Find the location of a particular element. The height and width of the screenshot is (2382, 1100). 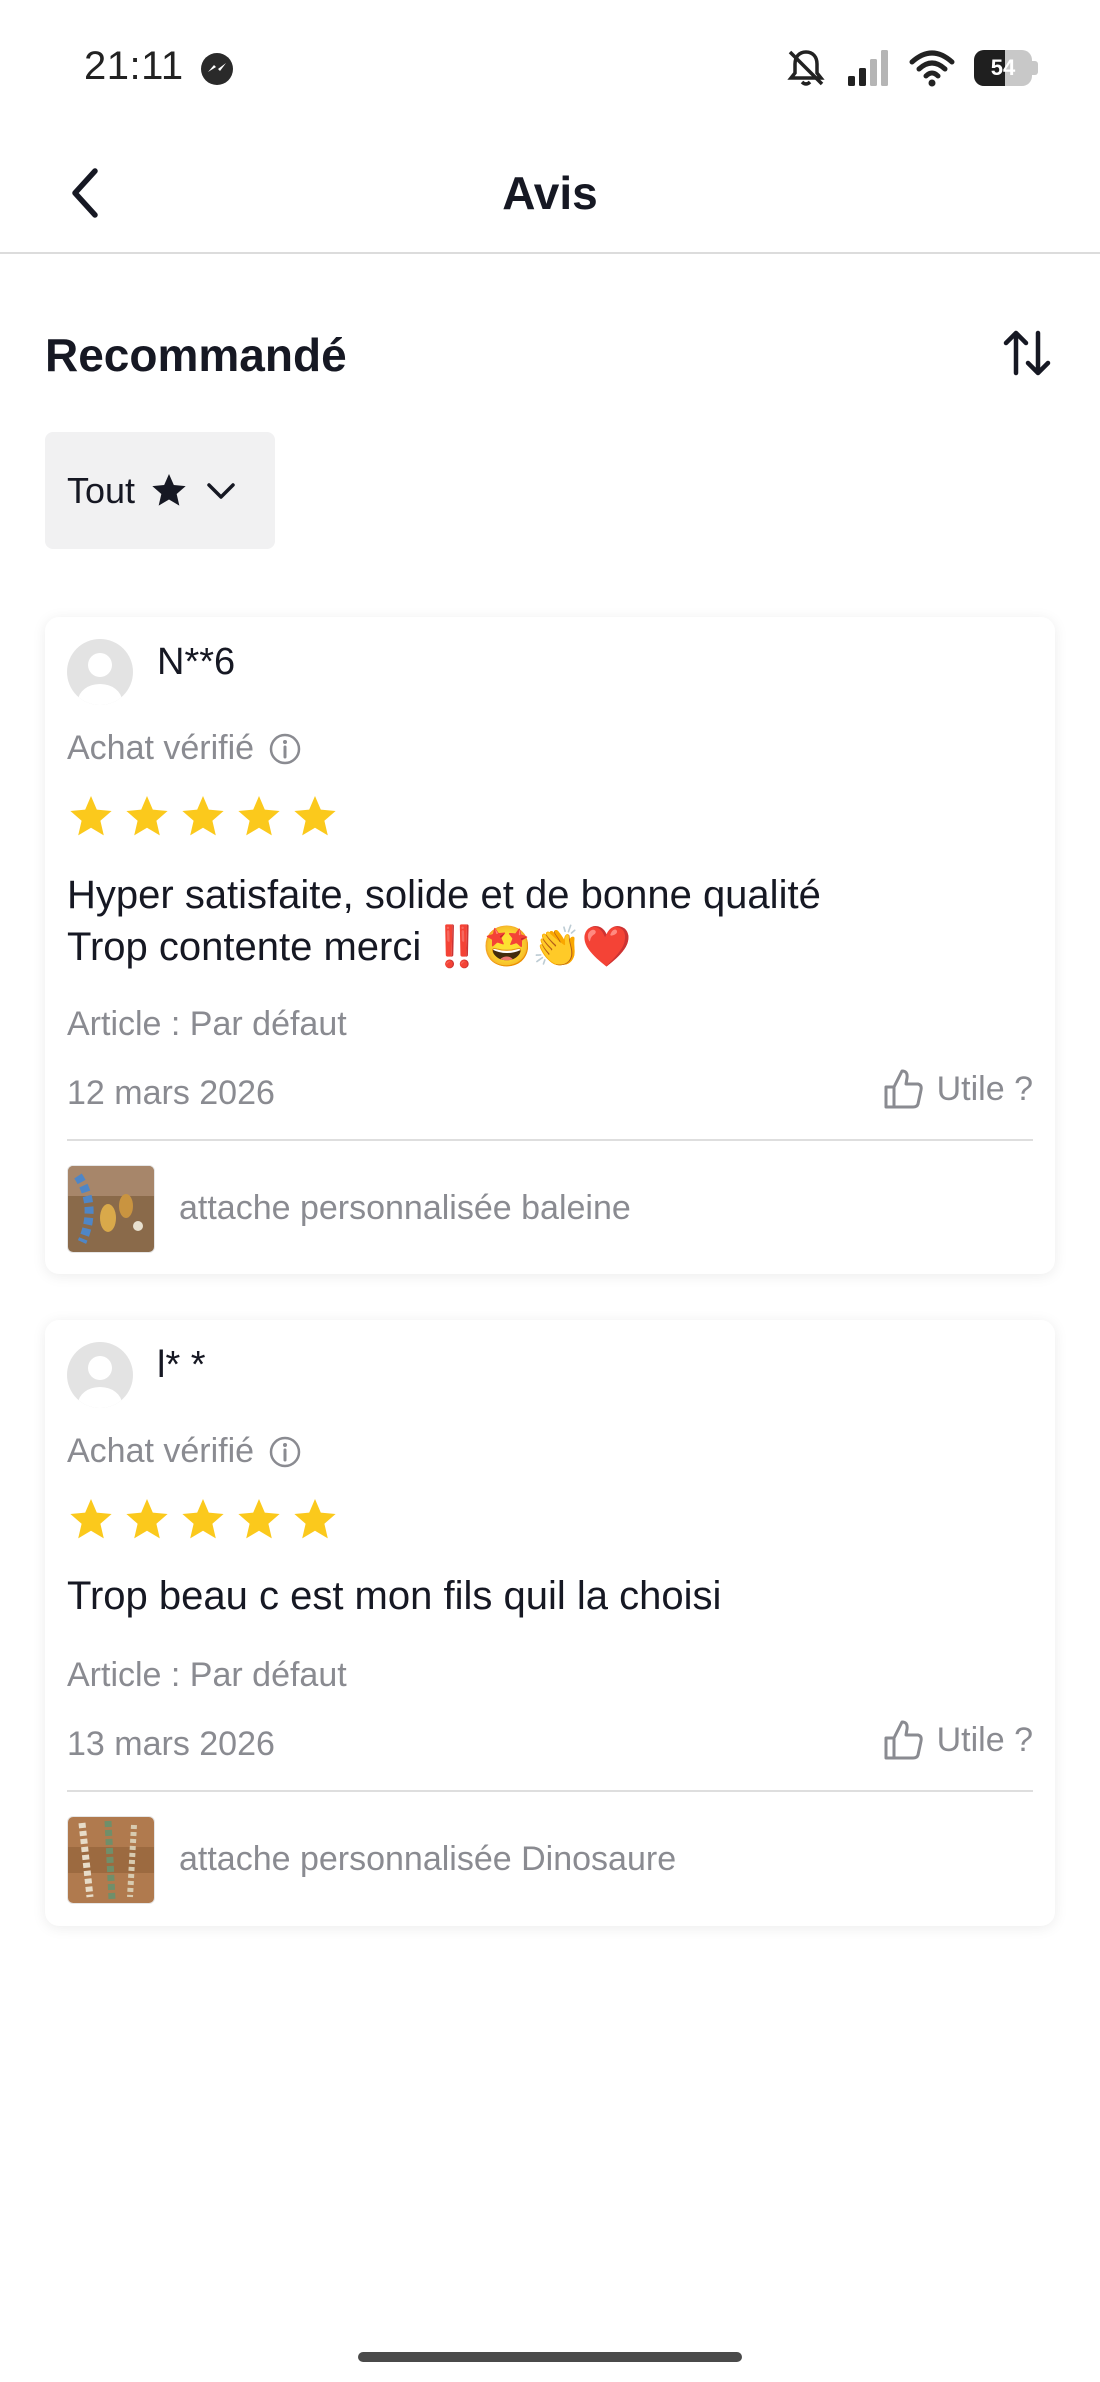

battery-icon: 54 is located at coordinates (1006, 68).